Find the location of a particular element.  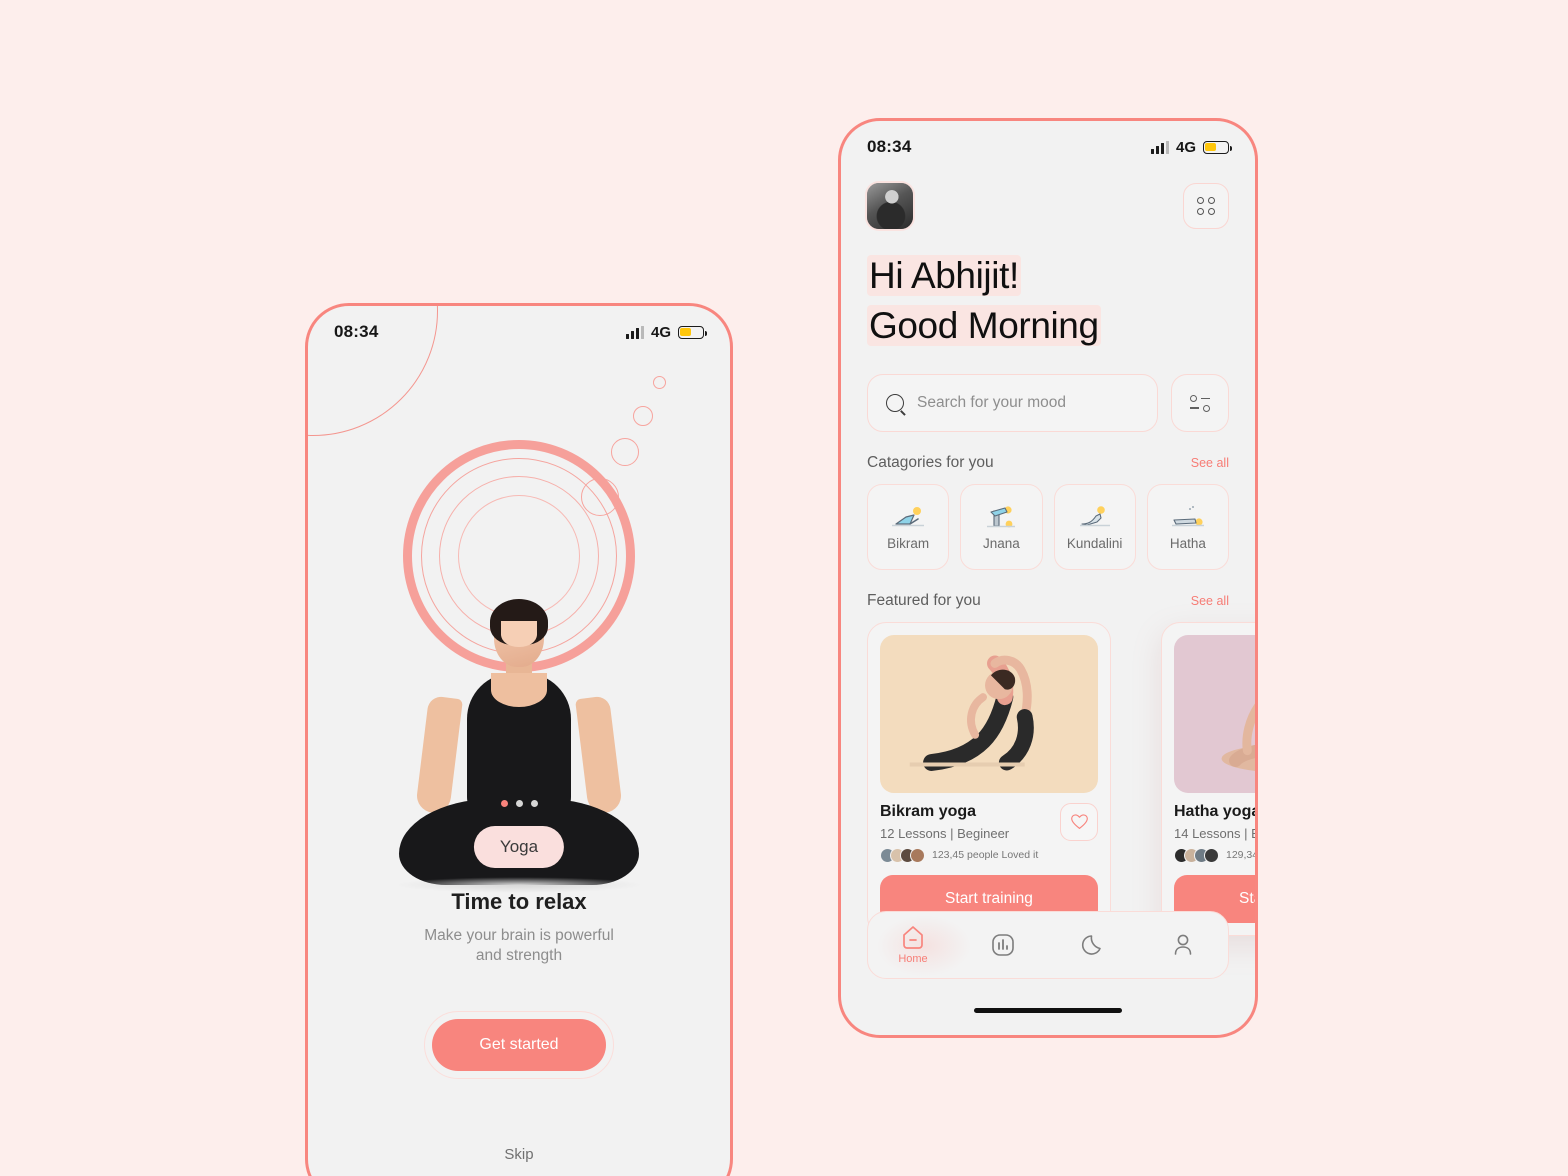

category-label: Jnana is located at coordinates (1001, 544).